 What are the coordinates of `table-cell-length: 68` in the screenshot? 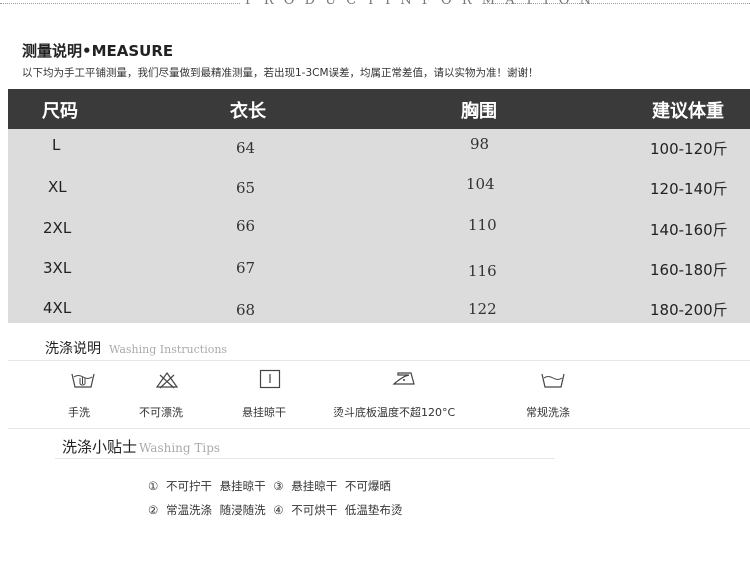 It's located at (246, 310).